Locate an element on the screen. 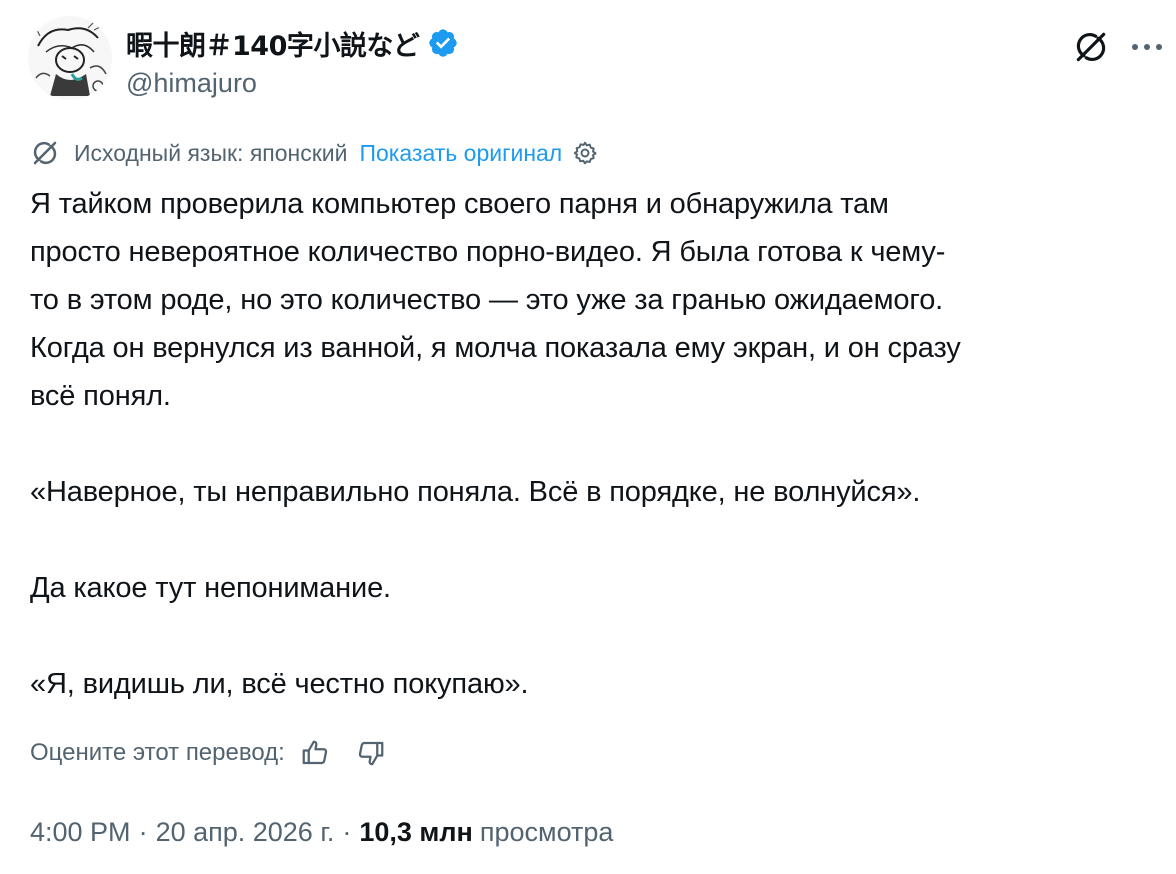 The image size is (1176, 874). tweet-time: 4:00 PM is located at coordinates (80, 832).